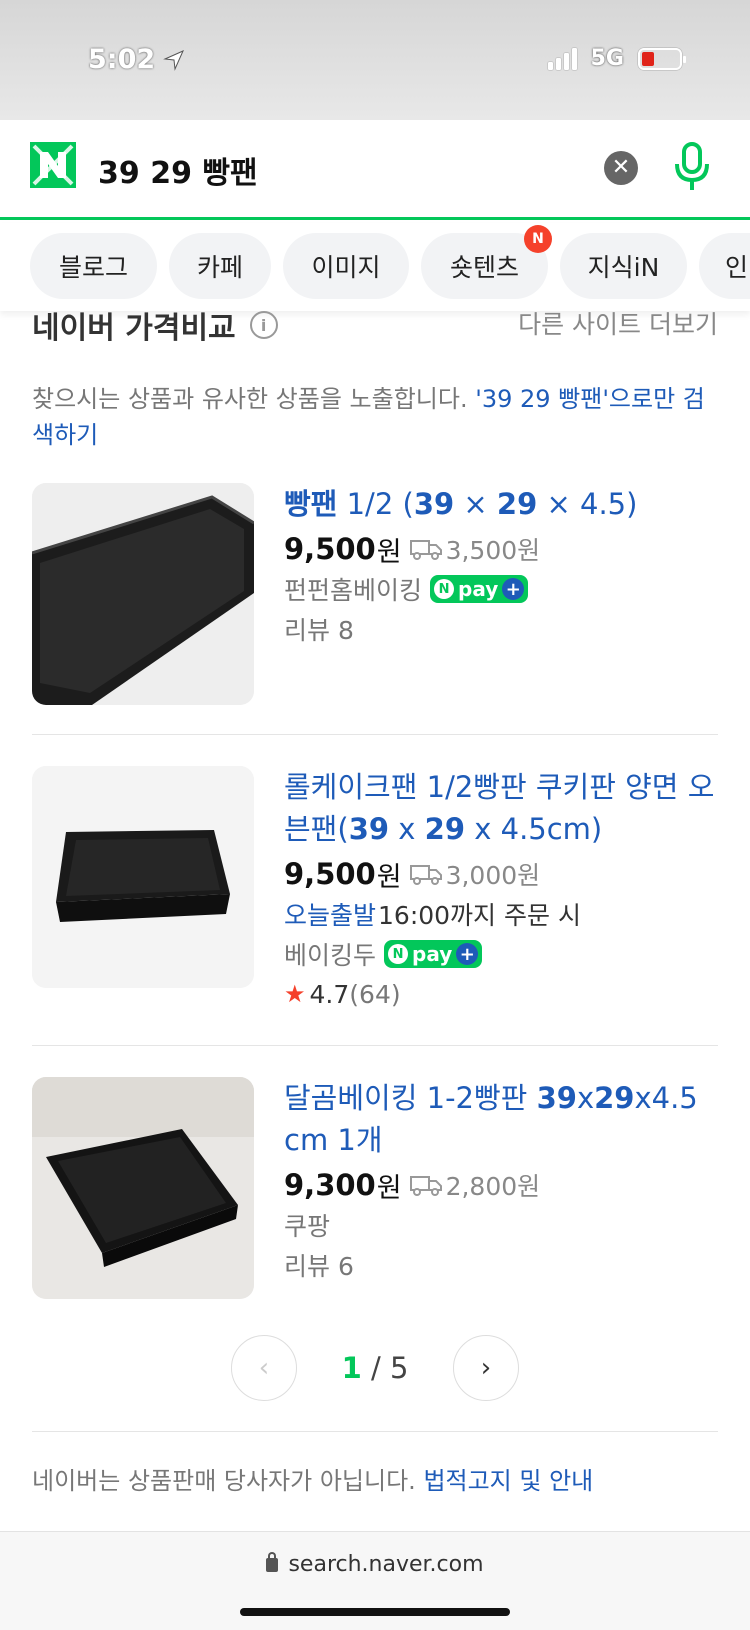  What do you see at coordinates (484, 267) in the screenshot?
I see `tab-label: 숏텐츠` at bounding box center [484, 267].